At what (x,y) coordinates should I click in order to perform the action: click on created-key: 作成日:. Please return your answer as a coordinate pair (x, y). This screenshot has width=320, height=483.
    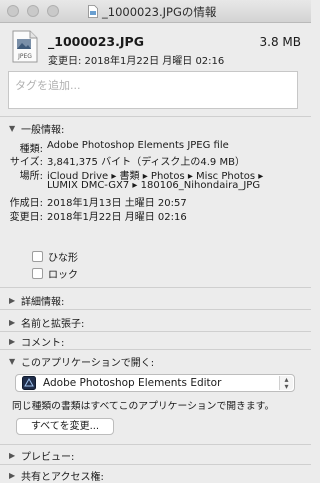
    Looking at the image, I should click on (26, 203).